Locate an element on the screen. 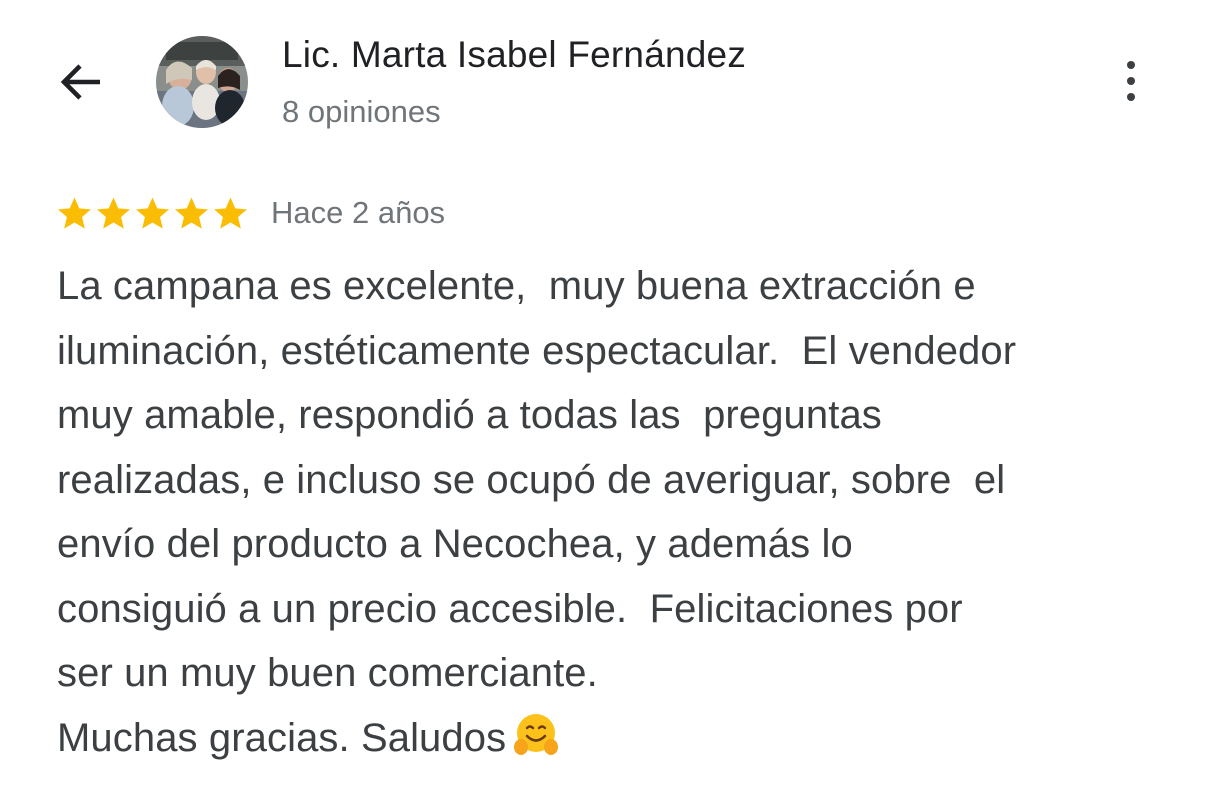 The width and height of the screenshot is (1220, 793). back-button is located at coordinates (80, 82).